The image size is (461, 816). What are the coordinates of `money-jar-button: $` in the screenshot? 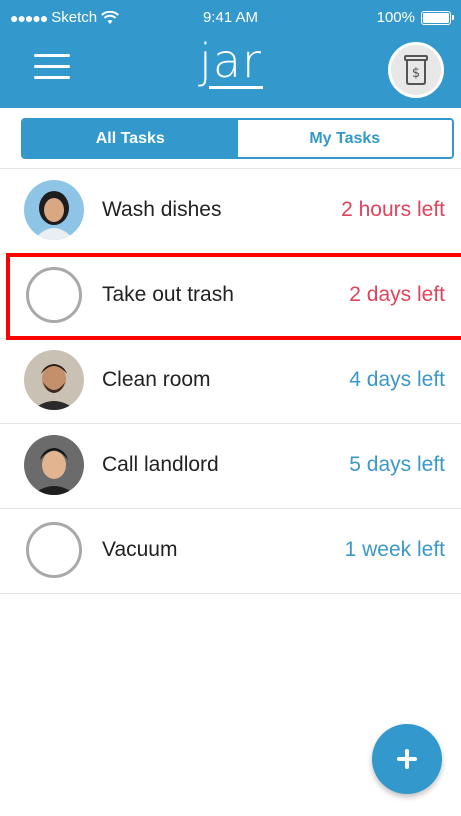 It's located at (416, 70).